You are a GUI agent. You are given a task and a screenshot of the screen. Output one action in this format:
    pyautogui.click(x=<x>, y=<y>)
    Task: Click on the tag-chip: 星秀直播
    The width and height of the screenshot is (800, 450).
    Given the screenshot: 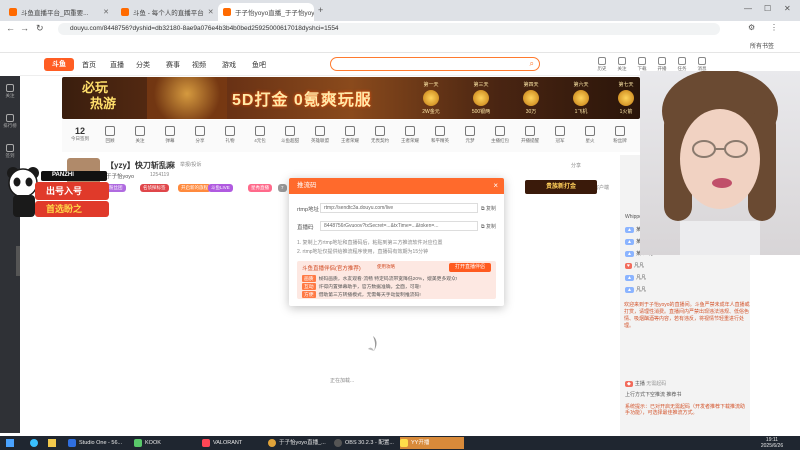 What is the action you would take?
    pyautogui.click(x=260, y=188)
    